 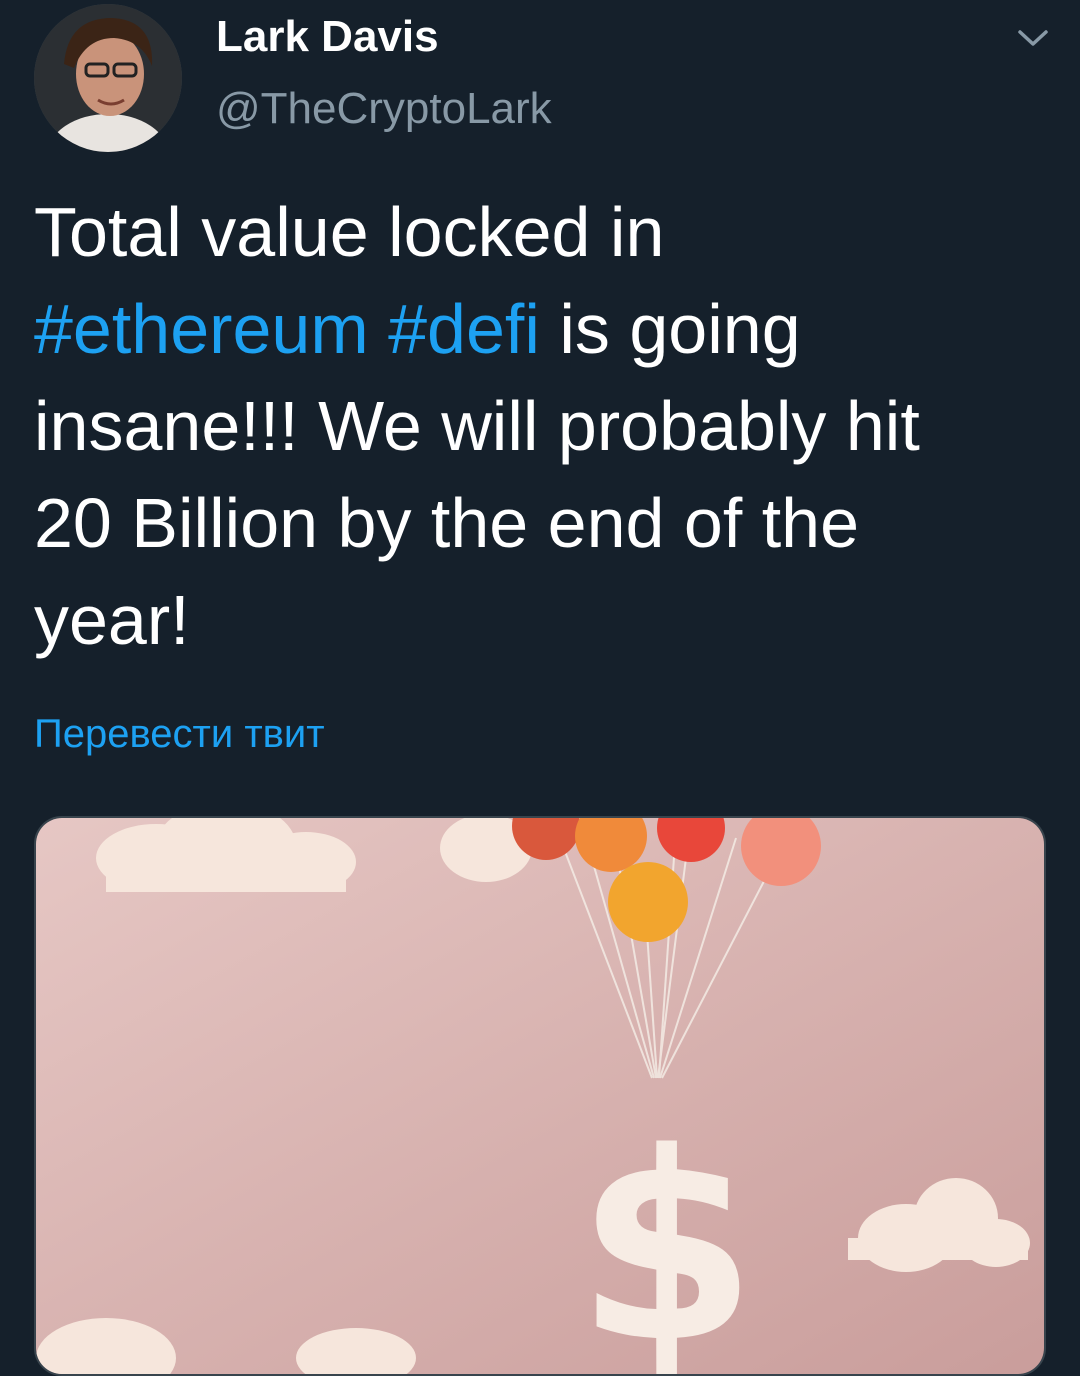 I want to click on avatar, so click(x=108, y=78).